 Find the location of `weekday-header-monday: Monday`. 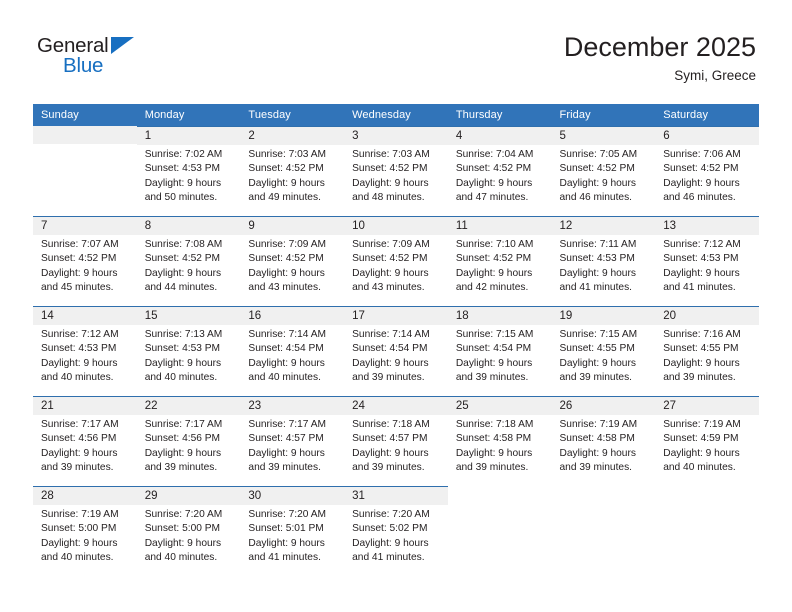

weekday-header-monday: Monday is located at coordinates (188, 115).